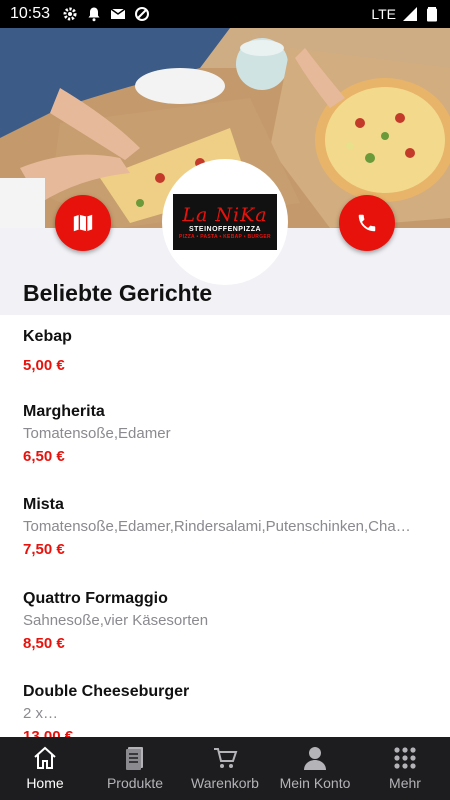 The image size is (450, 800). What do you see at coordinates (70, 14) in the screenshot?
I see `gear-icon` at bounding box center [70, 14].